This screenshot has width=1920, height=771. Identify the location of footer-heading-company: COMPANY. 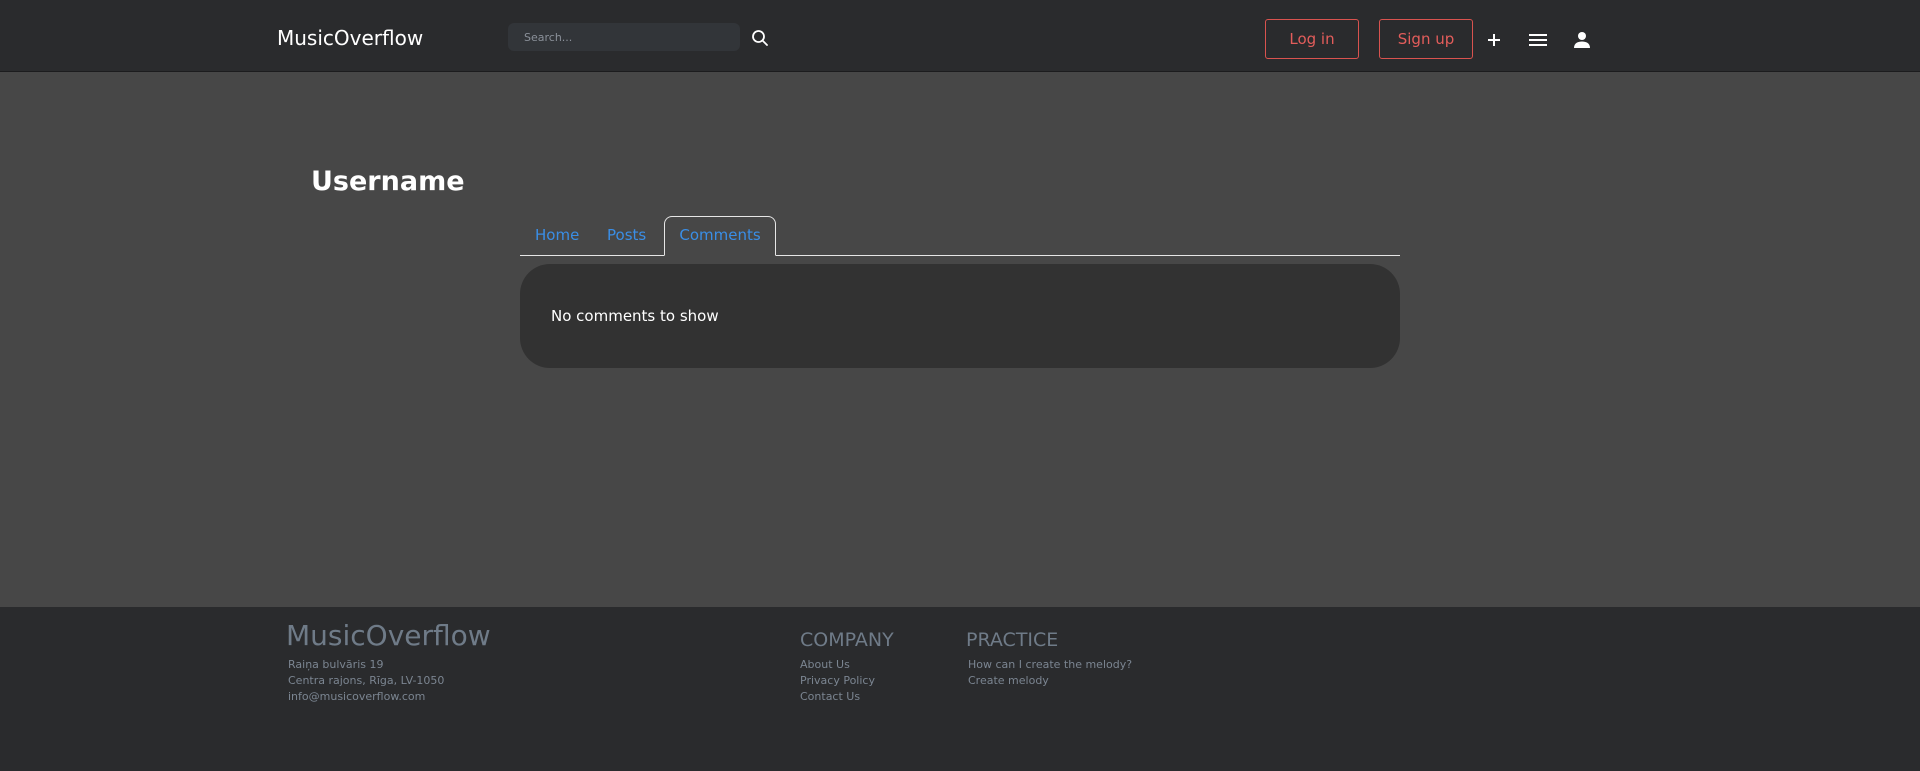
(847, 640).